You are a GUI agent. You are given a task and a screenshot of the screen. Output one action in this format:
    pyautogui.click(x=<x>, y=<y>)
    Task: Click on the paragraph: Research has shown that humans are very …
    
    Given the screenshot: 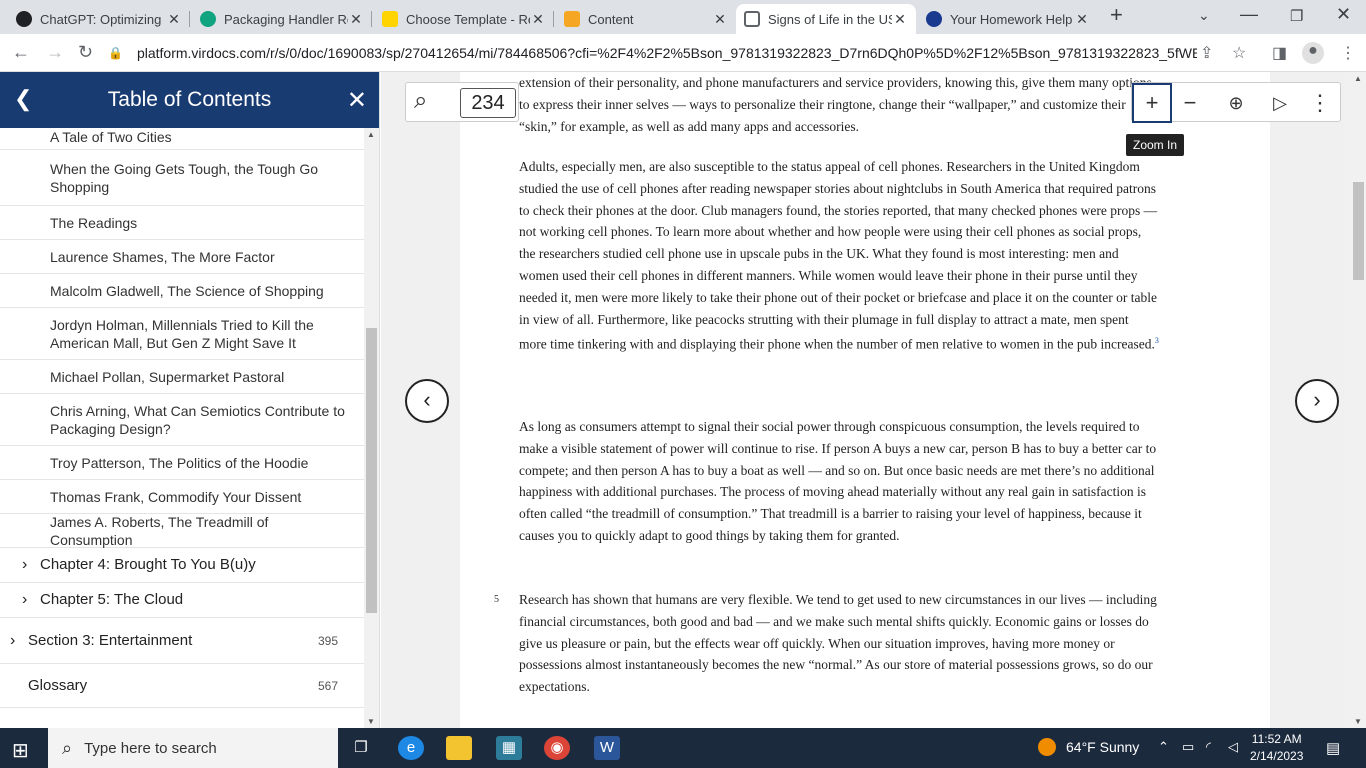 What is the action you would take?
    pyautogui.click(x=838, y=643)
    